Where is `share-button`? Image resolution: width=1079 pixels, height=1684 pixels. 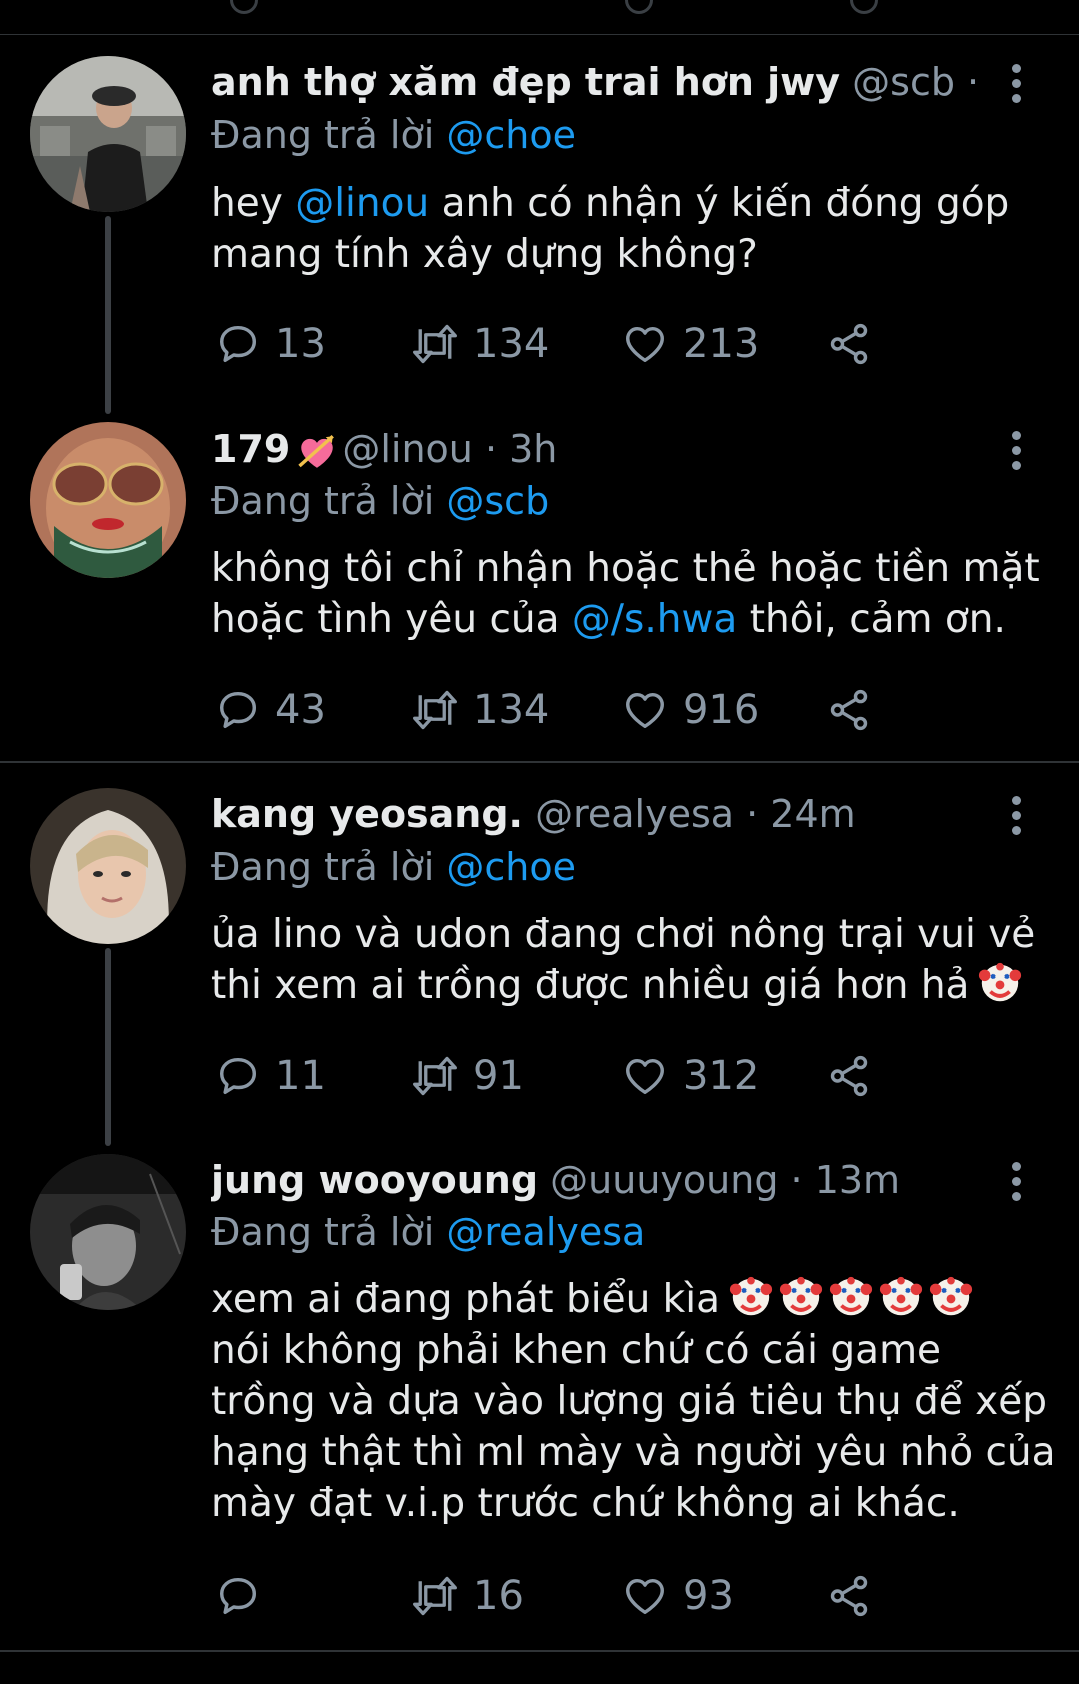
share-button is located at coordinates (849, 1596).